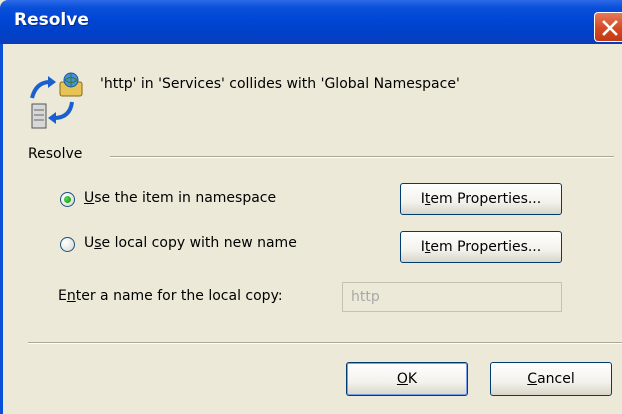 This screenshot has height=414, width=622. What do you see at coordinates (180, 198) in the screenshot?
I see `use-namespace-item-label: Use the item in namespace` at bounding box center [180, 198].